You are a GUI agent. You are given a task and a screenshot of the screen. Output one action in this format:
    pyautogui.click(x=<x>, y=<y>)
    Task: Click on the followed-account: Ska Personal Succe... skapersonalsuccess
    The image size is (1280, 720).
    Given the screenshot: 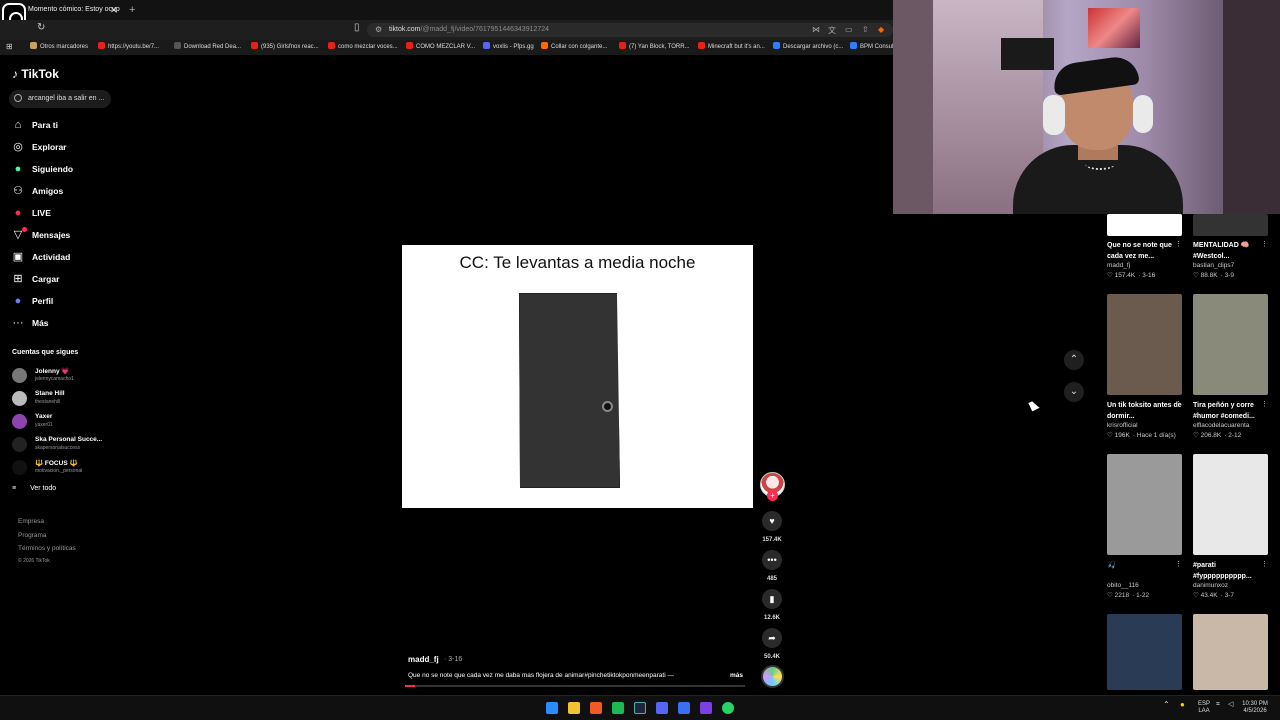 What is the action you would take?
    pyautogui.click(x=65, y=445)
    